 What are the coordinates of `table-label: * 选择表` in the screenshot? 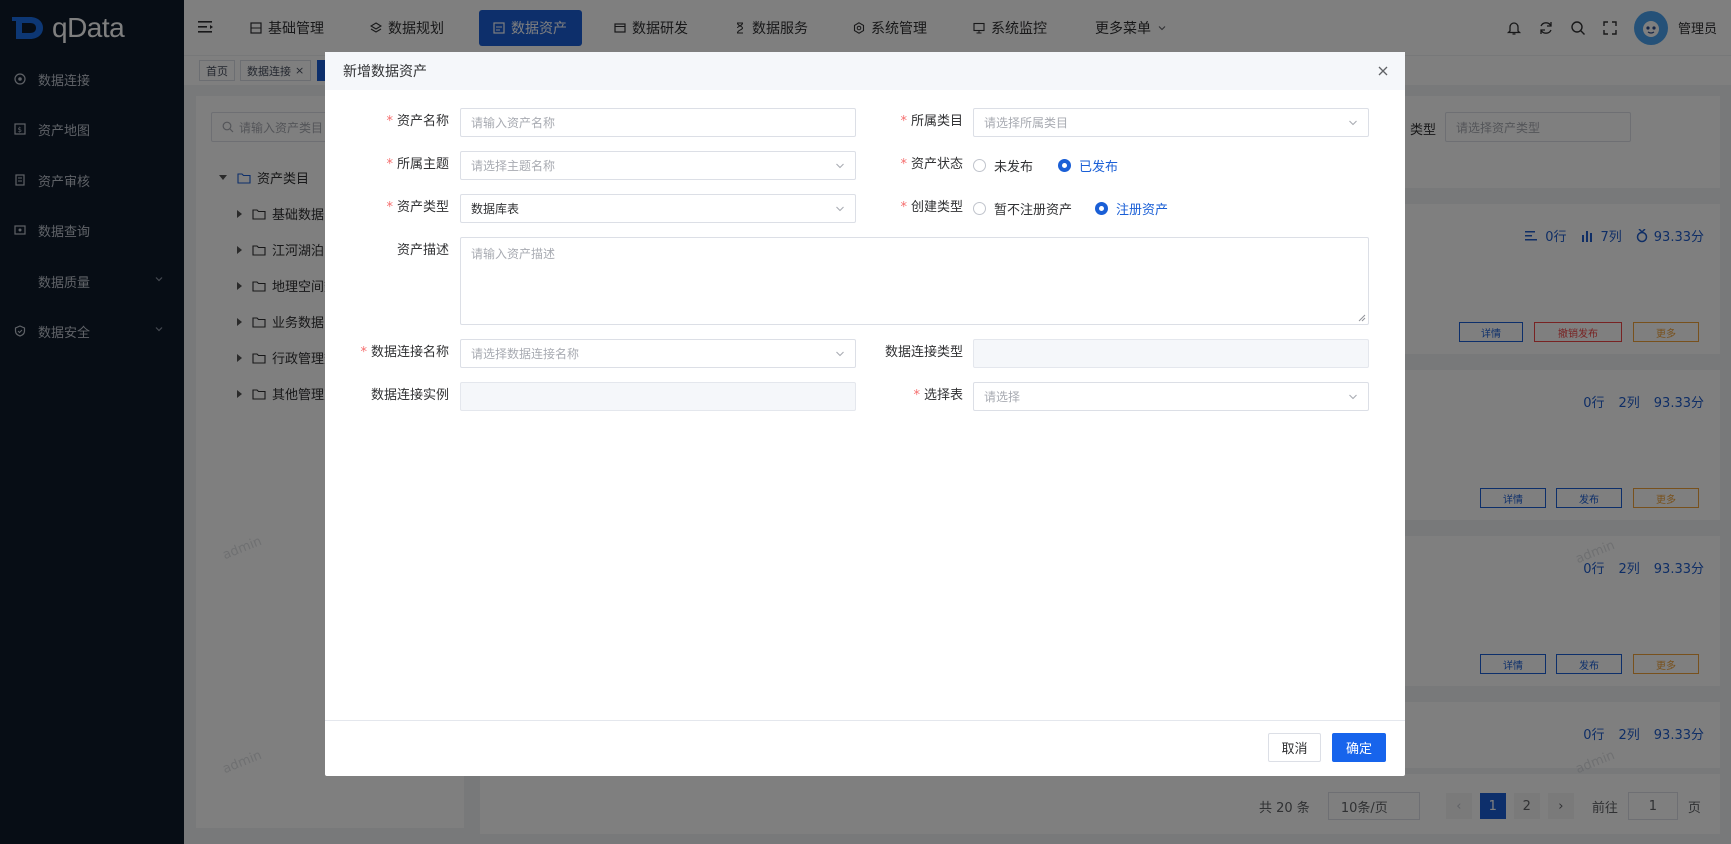 It's located at (938, 395).